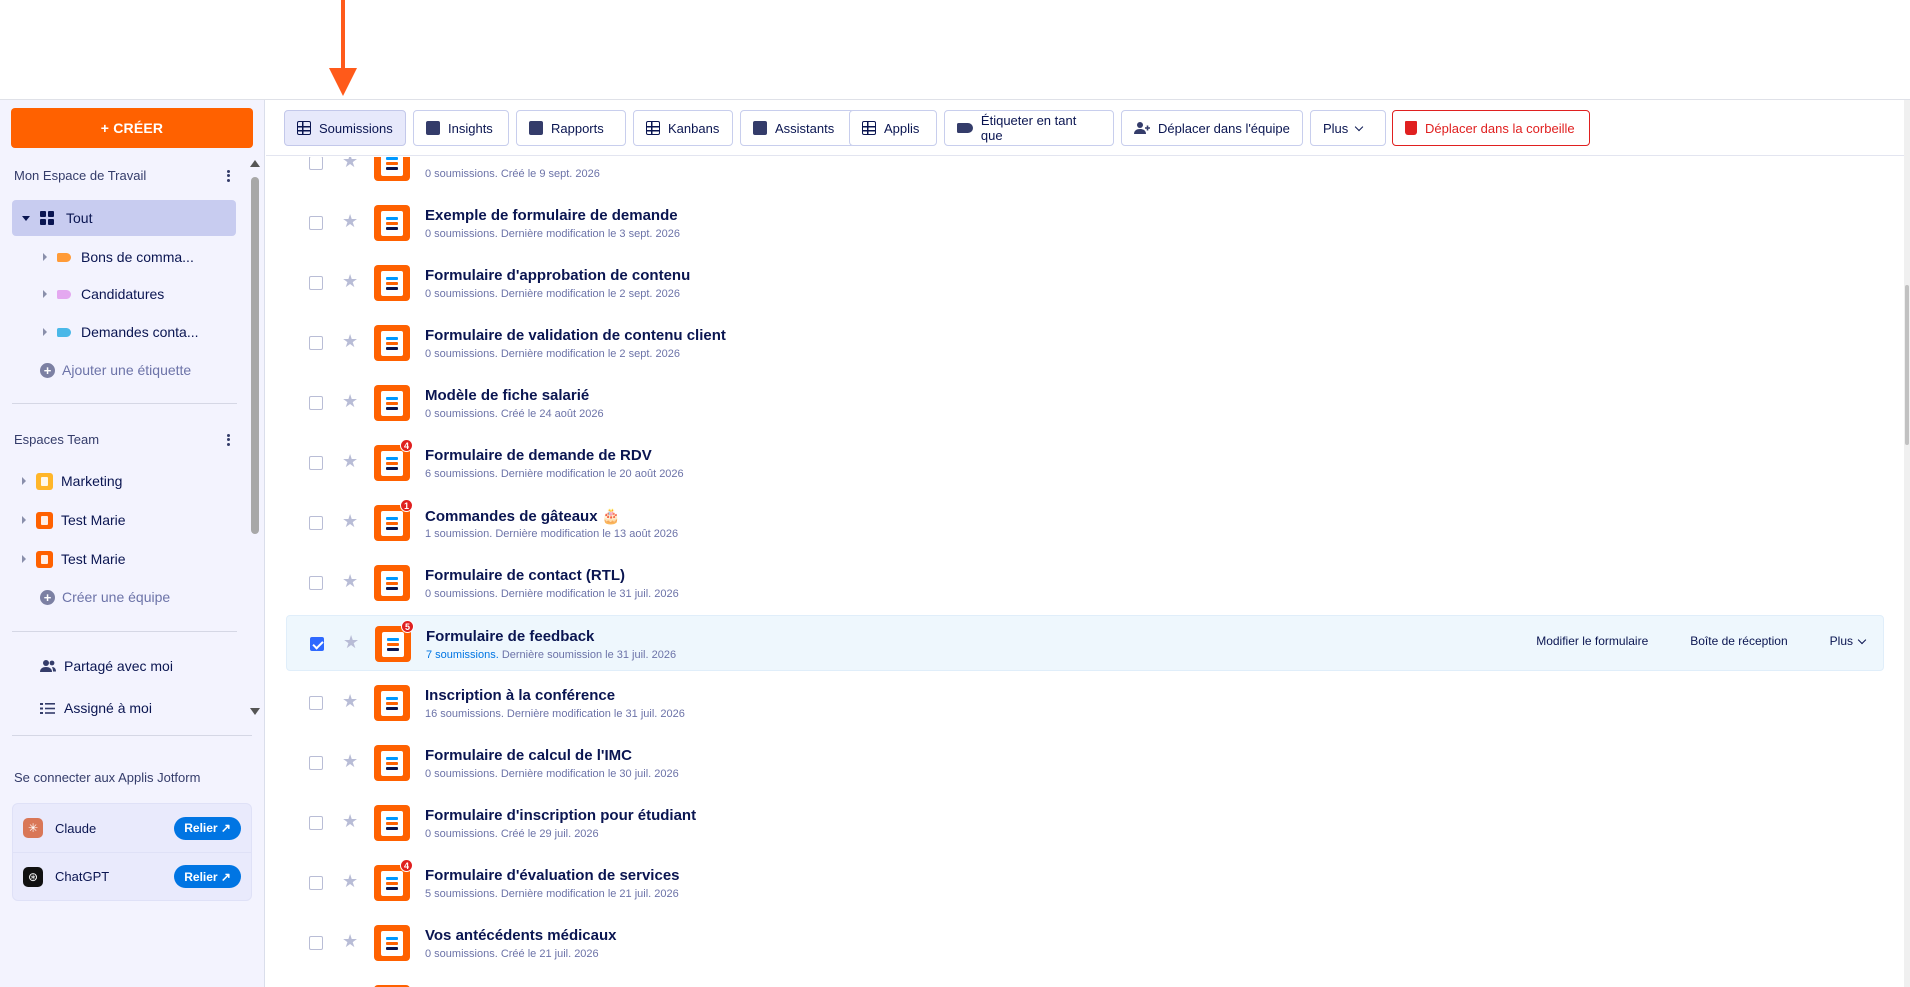 This screenshot has height=987, width=1910. What do you see at coordinates (1848, 641) in the screenshot?
I see `row-more-dropdown: Plus` at bounding box center [1848, 641].